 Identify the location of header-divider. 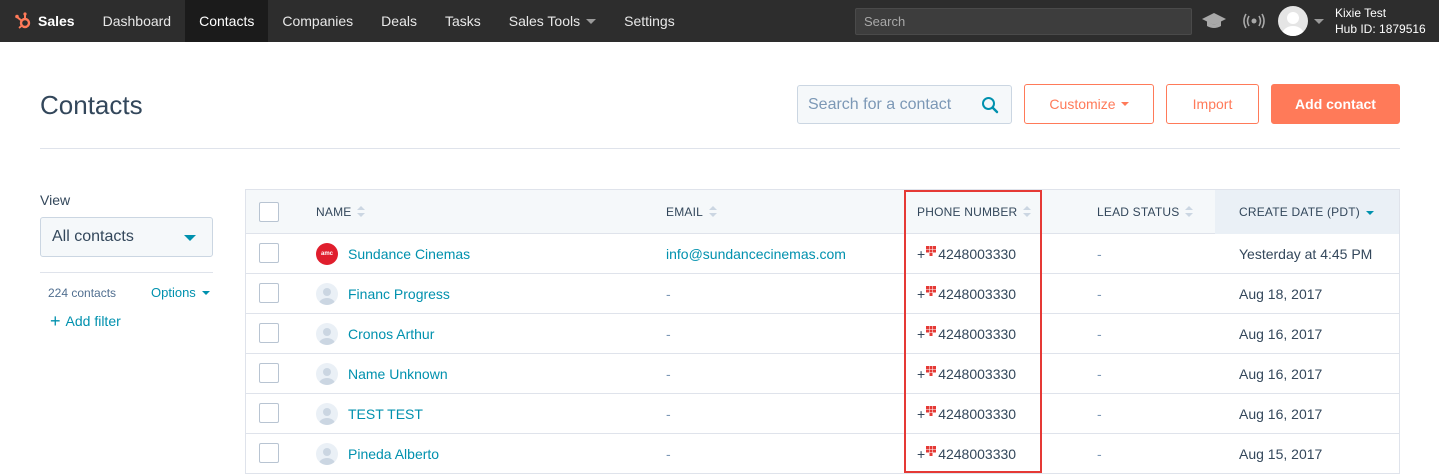
(720, 148).